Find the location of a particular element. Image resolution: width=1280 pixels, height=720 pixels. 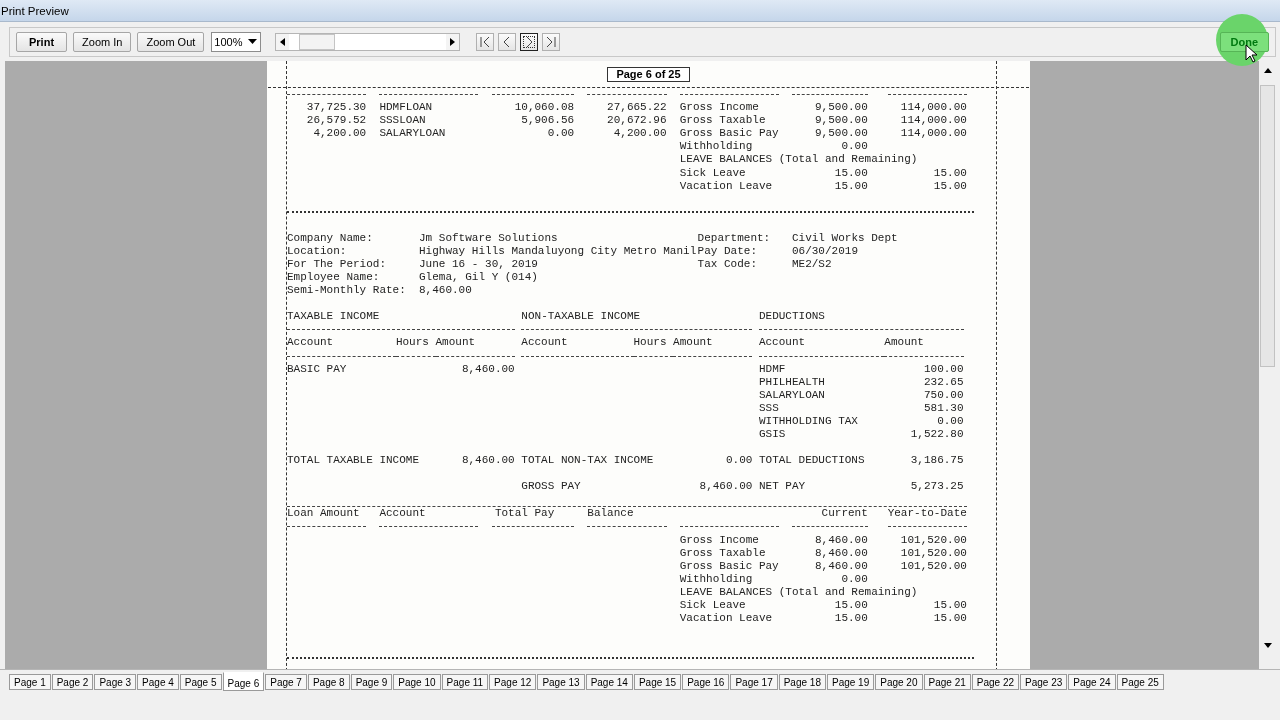

current-amount: 8,460.00 is located at coordinates (841, 566).